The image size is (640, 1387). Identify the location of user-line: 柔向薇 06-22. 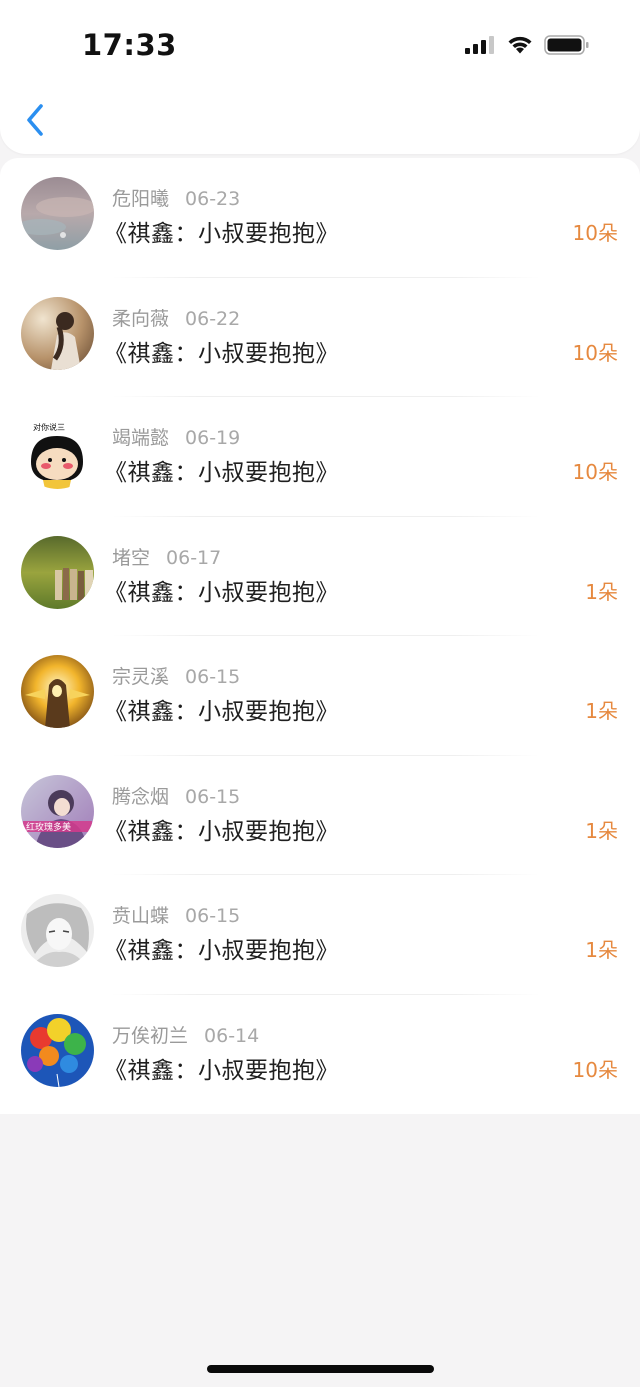
(176, 317).